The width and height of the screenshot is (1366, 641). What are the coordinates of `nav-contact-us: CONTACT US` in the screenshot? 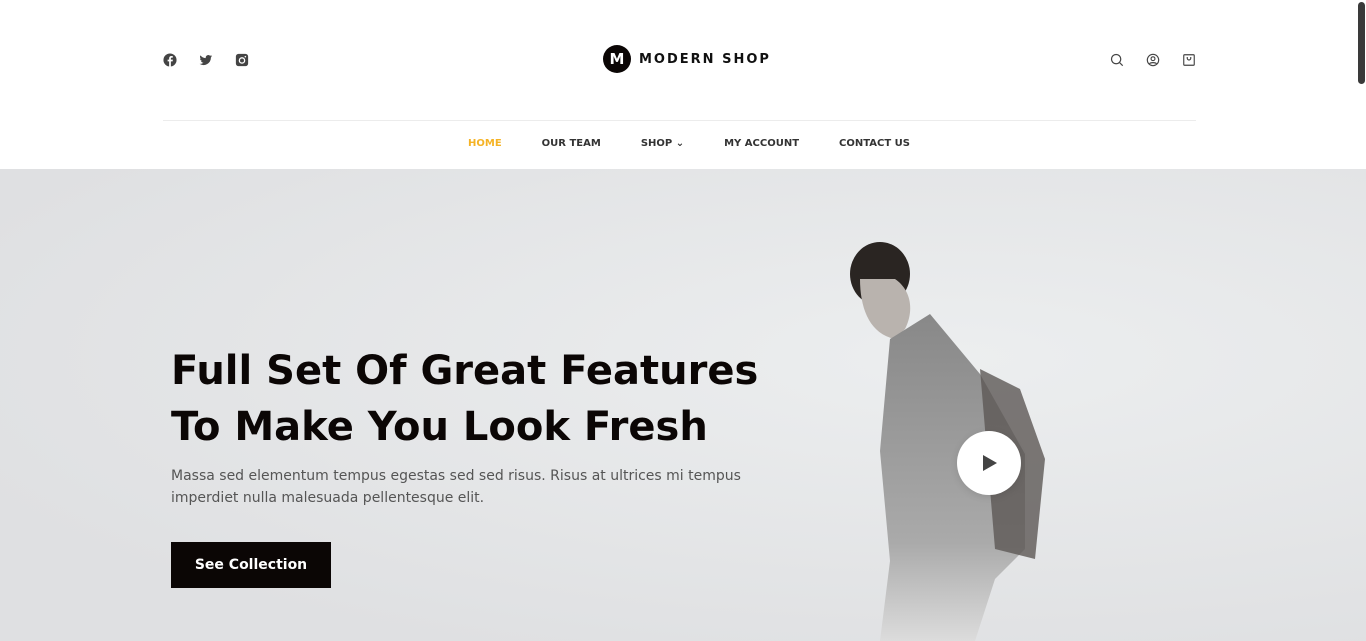 It's located at (874, 143).